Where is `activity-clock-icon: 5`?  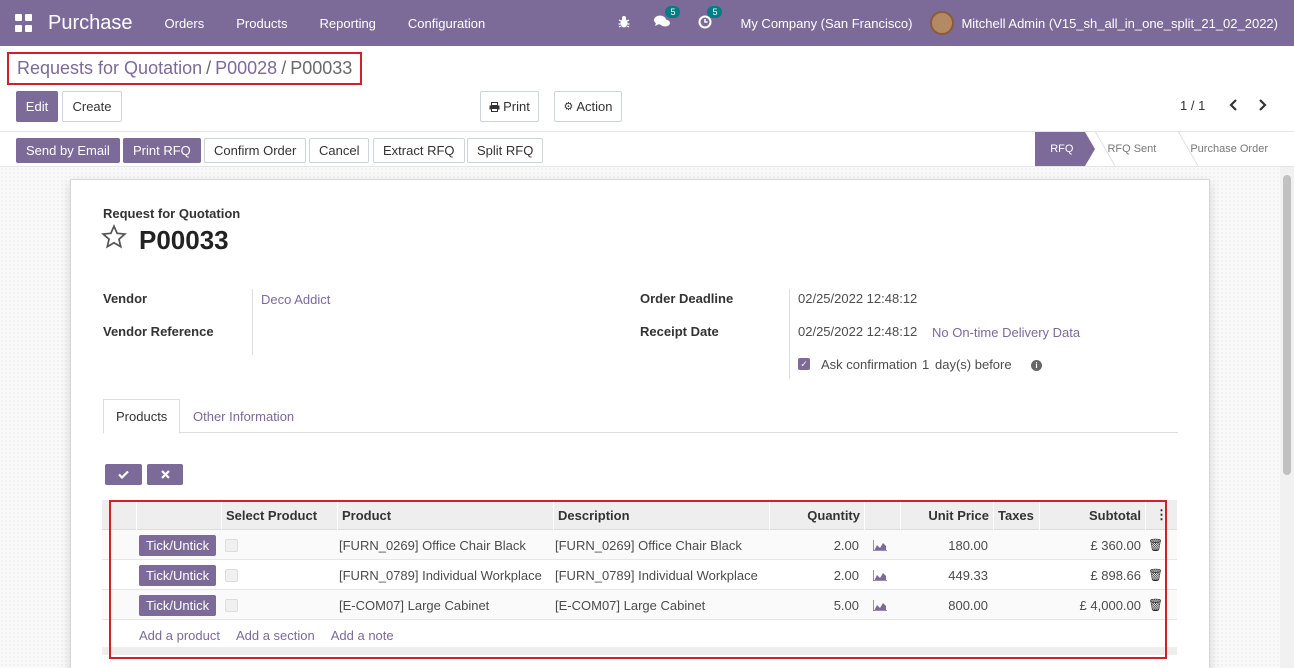
activity-clock-icon: 5 is located at coordinates (710, 18).